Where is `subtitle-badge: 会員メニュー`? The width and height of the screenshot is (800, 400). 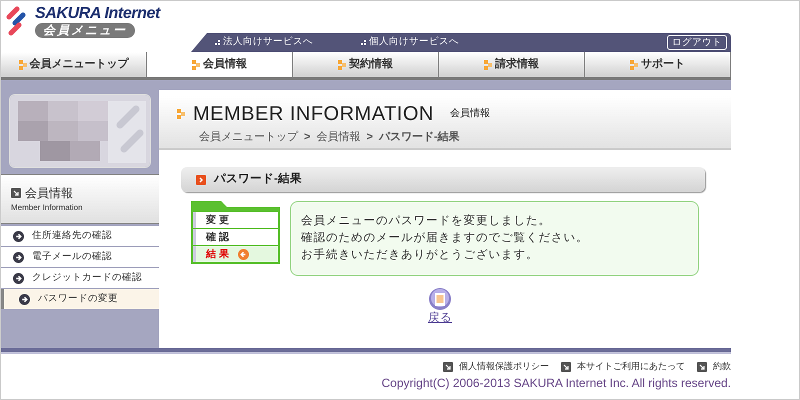 subtitle-badge: 会員メニュー is located at coordinates (85, 30).